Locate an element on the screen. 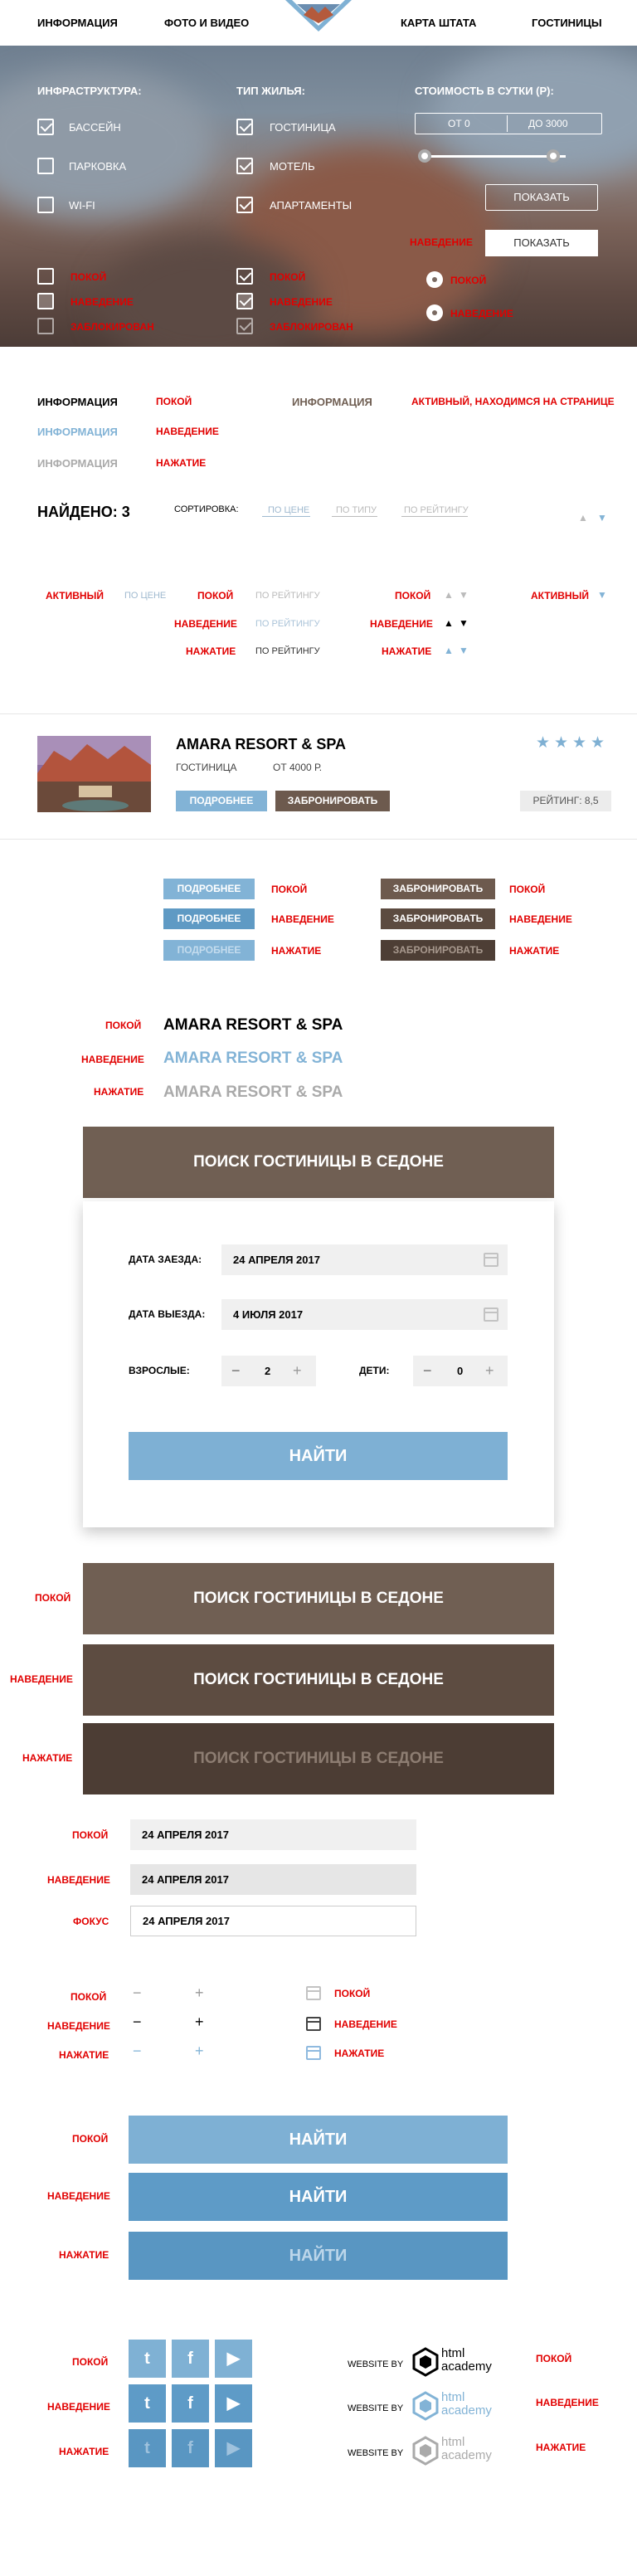  date-input-hover: 24 АПРЕЛЯ 2017 is located at coordinates (273, 1879).